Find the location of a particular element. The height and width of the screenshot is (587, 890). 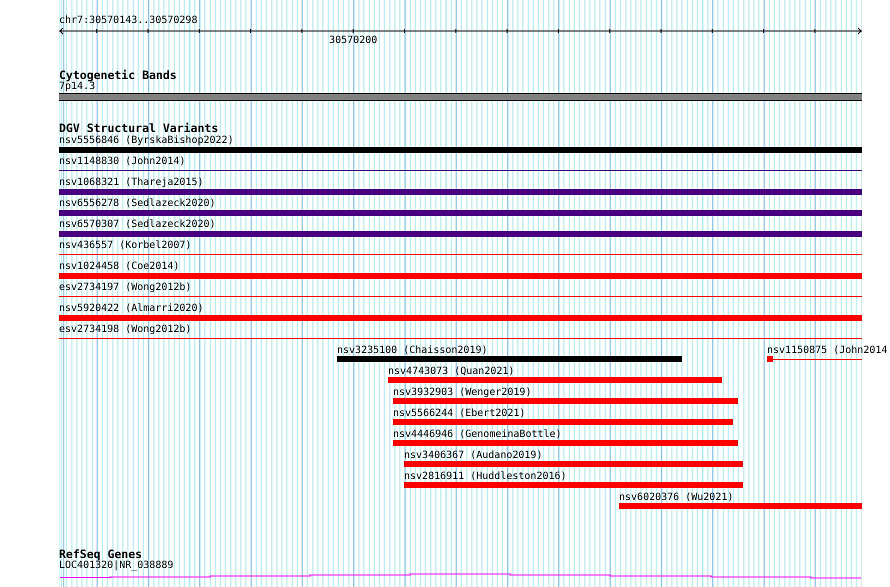

band-bar is located at coordinates (460, 97).